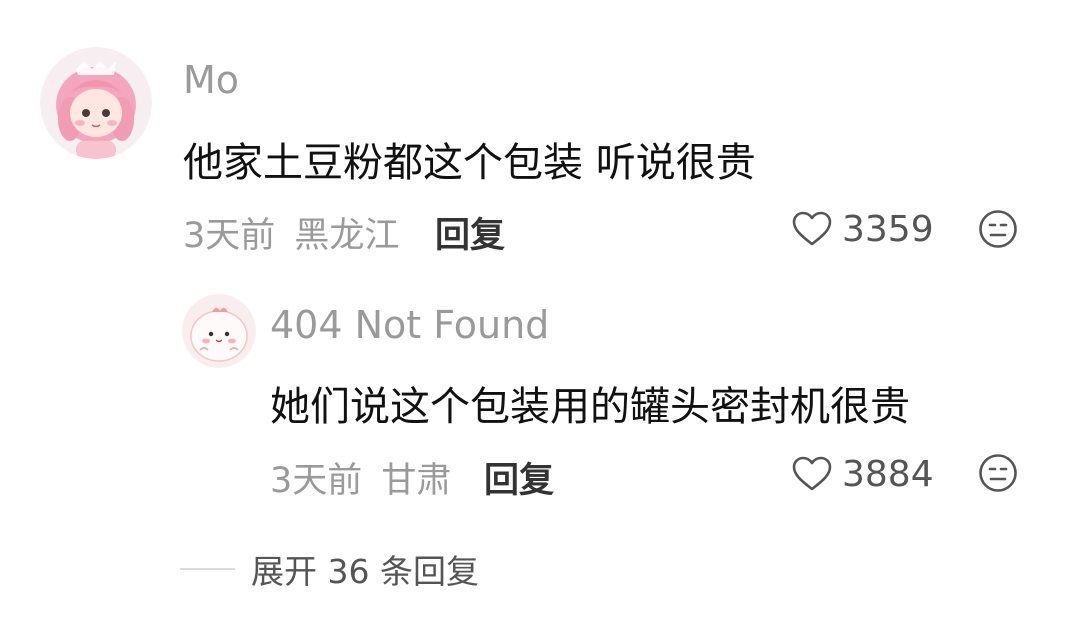 This screenshot has width=1079, height=644. I want to click on comment-location: 黑龙江, so click(347, 236).